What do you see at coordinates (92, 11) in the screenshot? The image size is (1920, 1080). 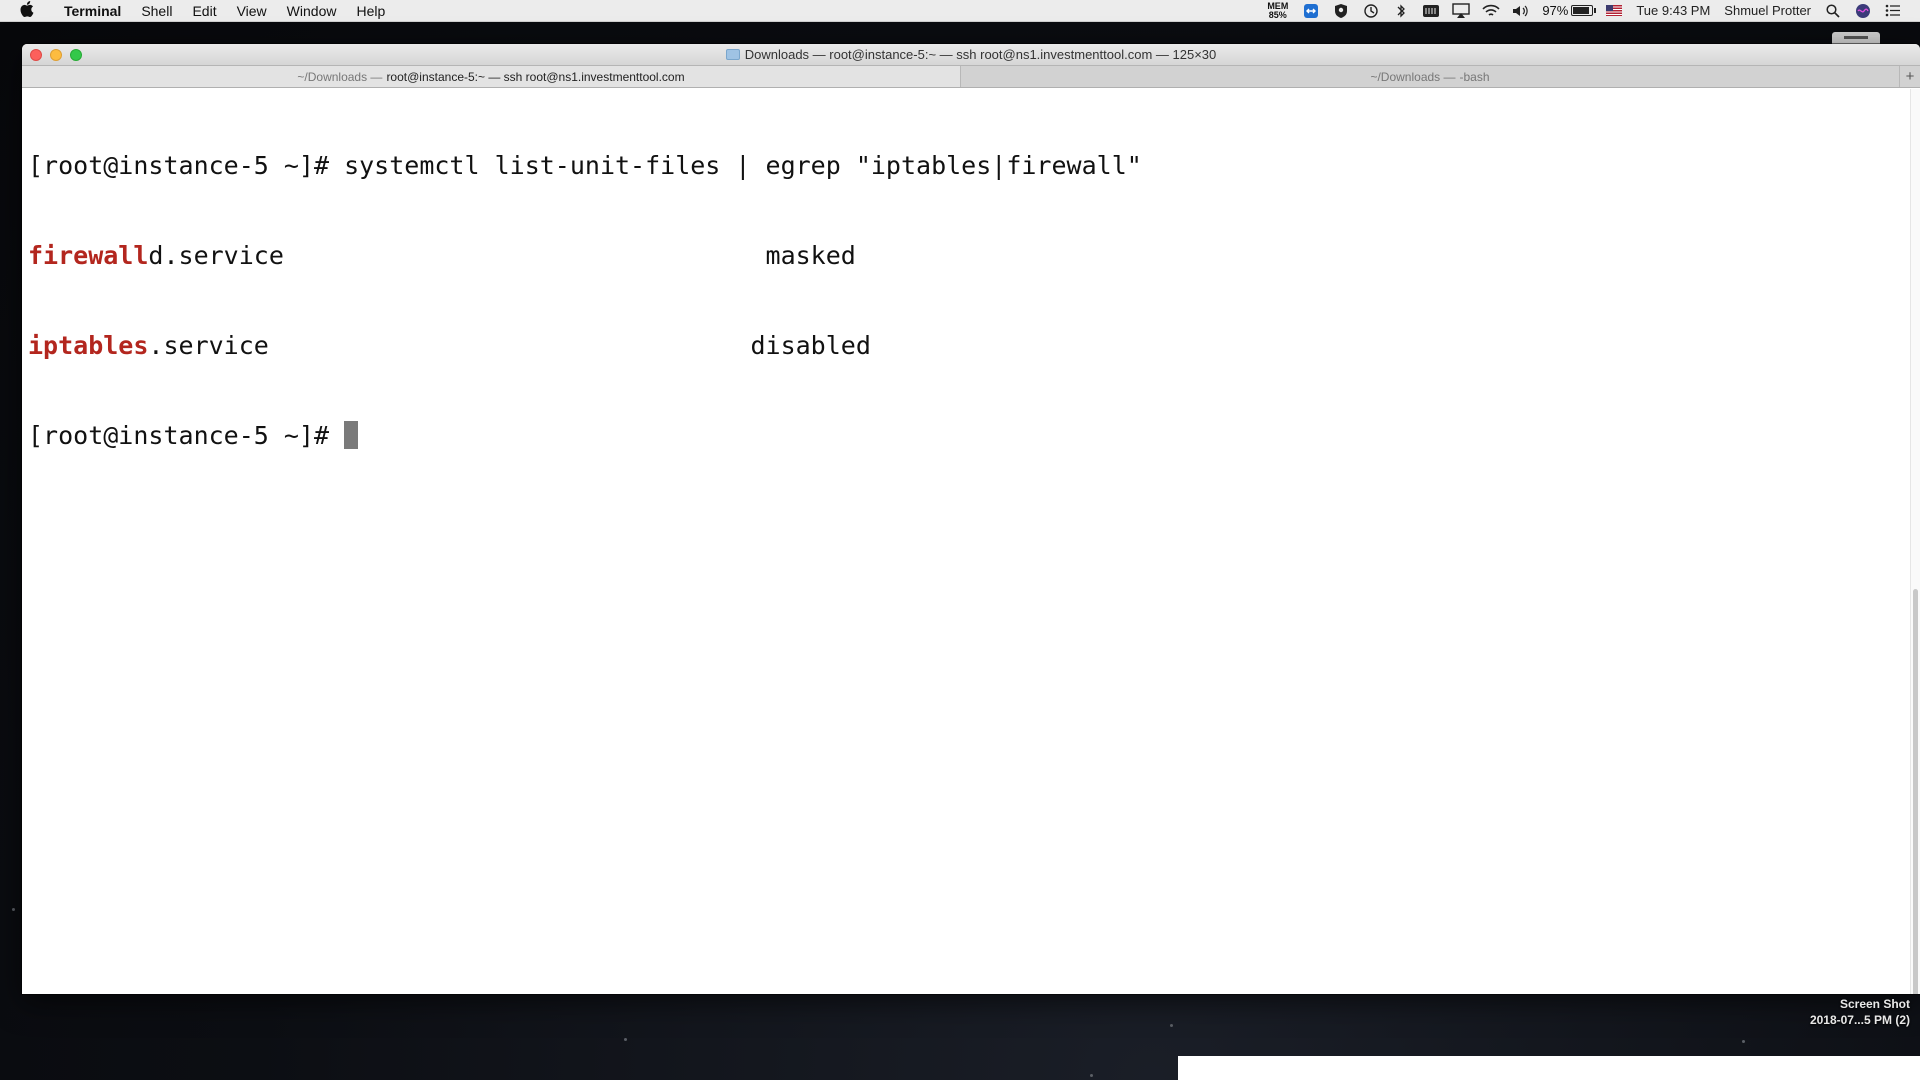 I see `menu-app-terminal: Terminal` at bounding box center [92, 11].